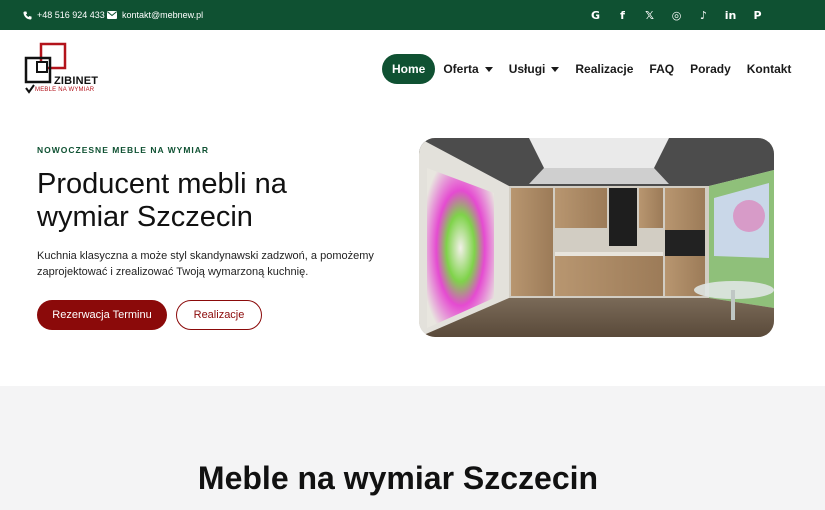 The image size is (825, 510). I want to click on hero-title-line2: wymiar Szczecin, so click(145, 217).